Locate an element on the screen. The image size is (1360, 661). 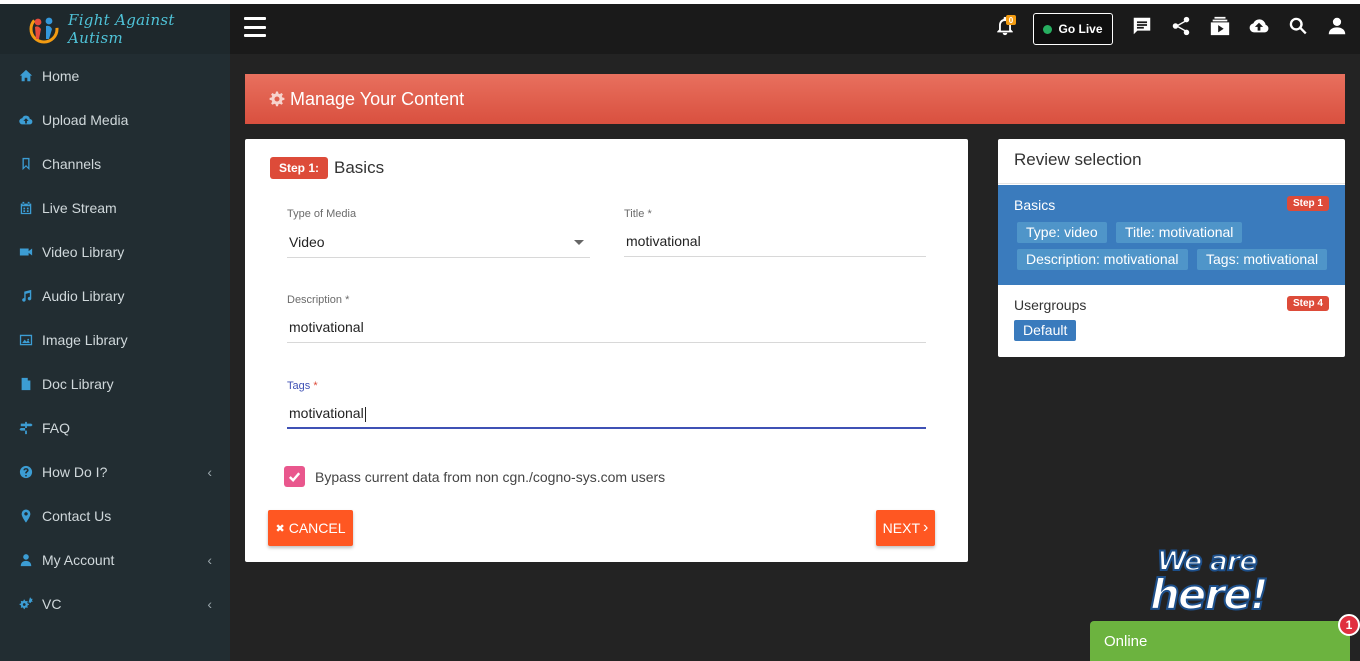
sidebar-item-faq: FAQ is located at coordinates (115, 428).